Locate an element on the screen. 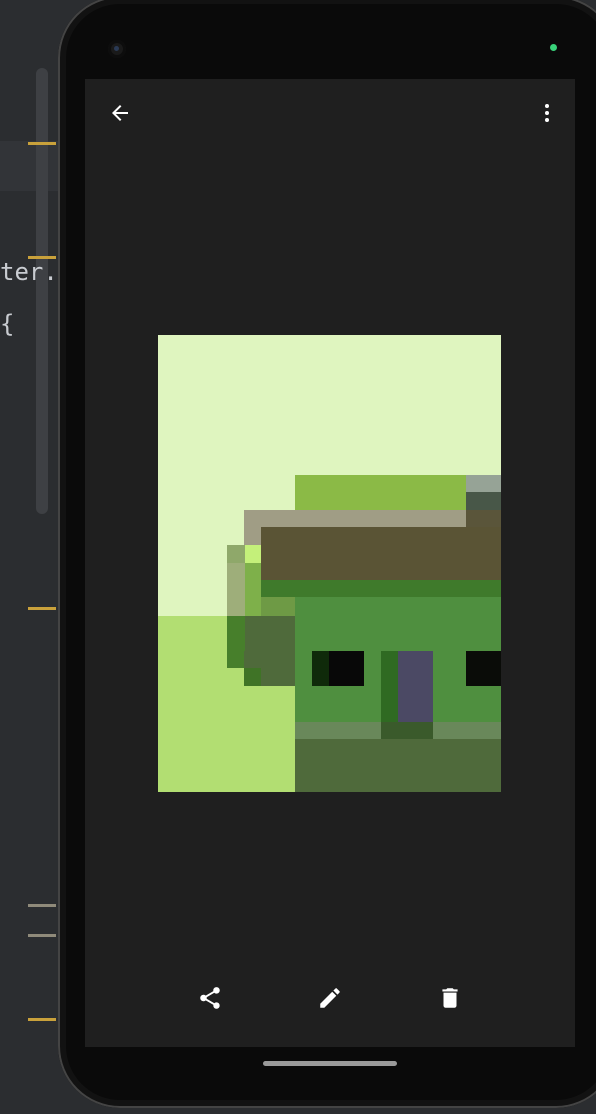 Image resolution: width=596 pixels, height=1114 pixels. code-editor-pane: ter. { 후 ( is located at coordinates (32, 557).